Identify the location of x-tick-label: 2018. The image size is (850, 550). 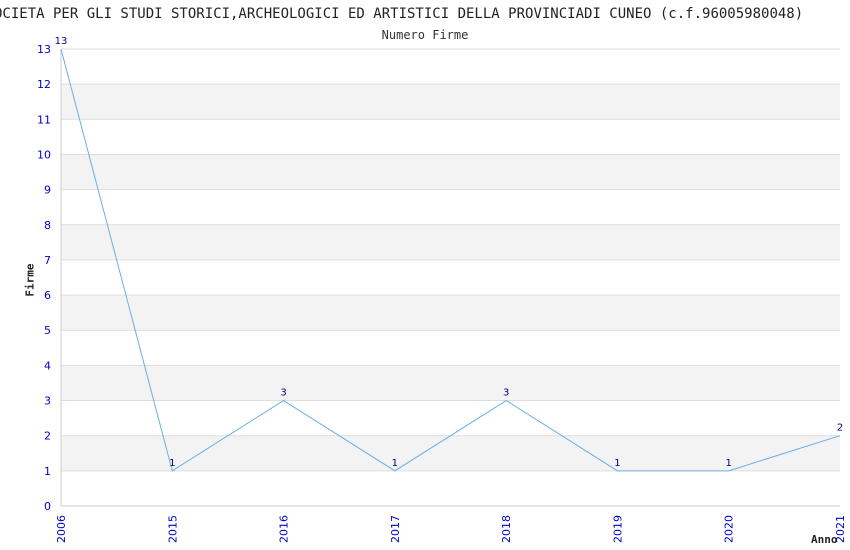
(506, 529).